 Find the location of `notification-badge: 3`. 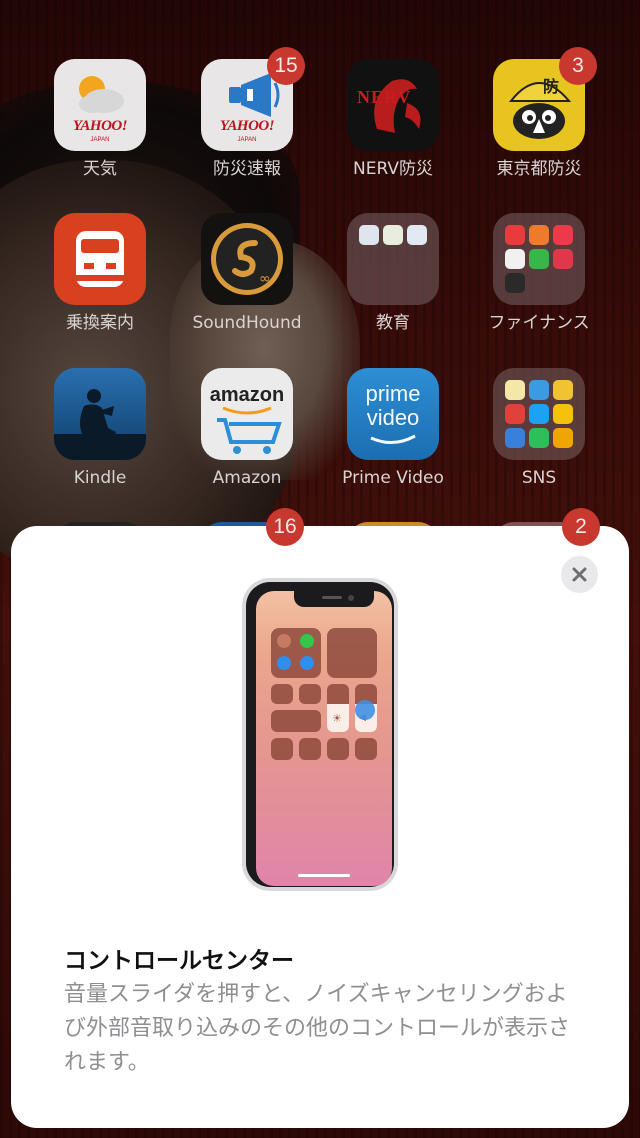

notification-badge: 3 is located at coordinates (578, 66).